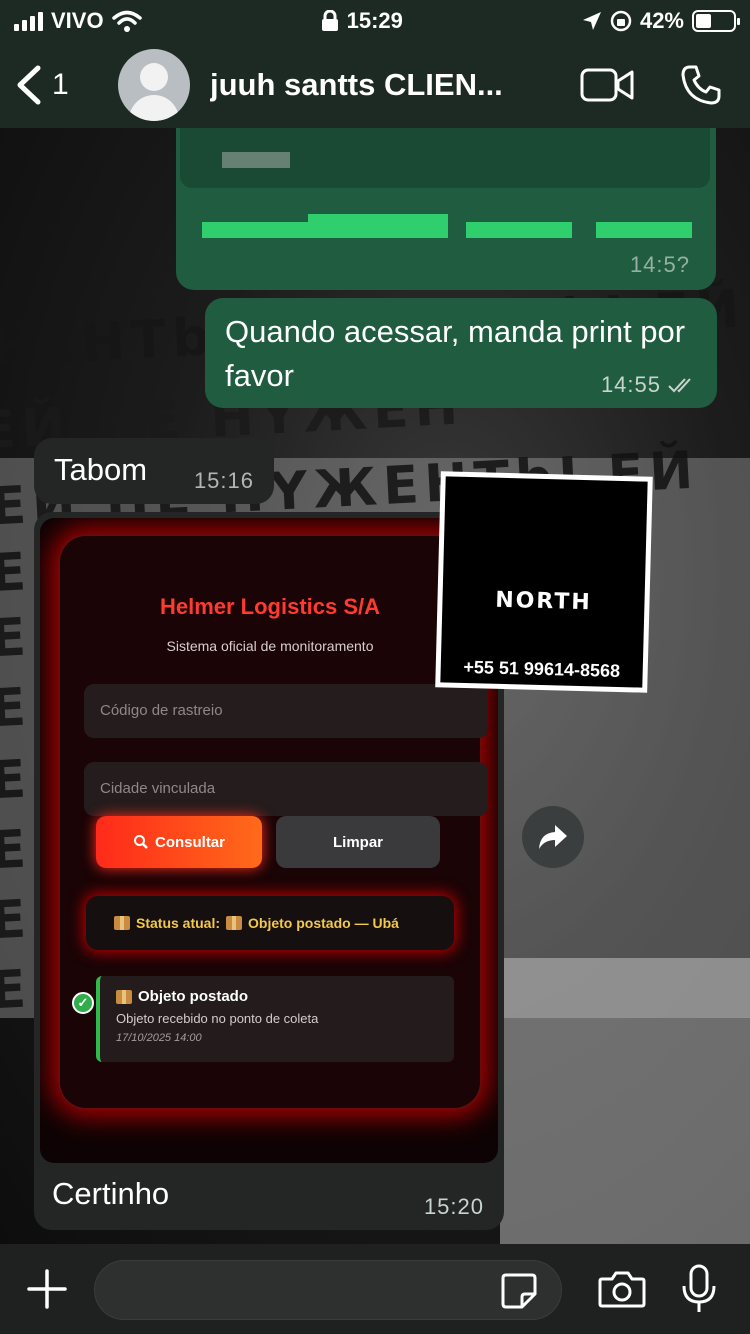 The image size is (750, 1334). What do you see at coordinates (286, 711) in the screenshot?
I see `tracking-code-field: Código de rastreio` at bounding box center [286, 711].